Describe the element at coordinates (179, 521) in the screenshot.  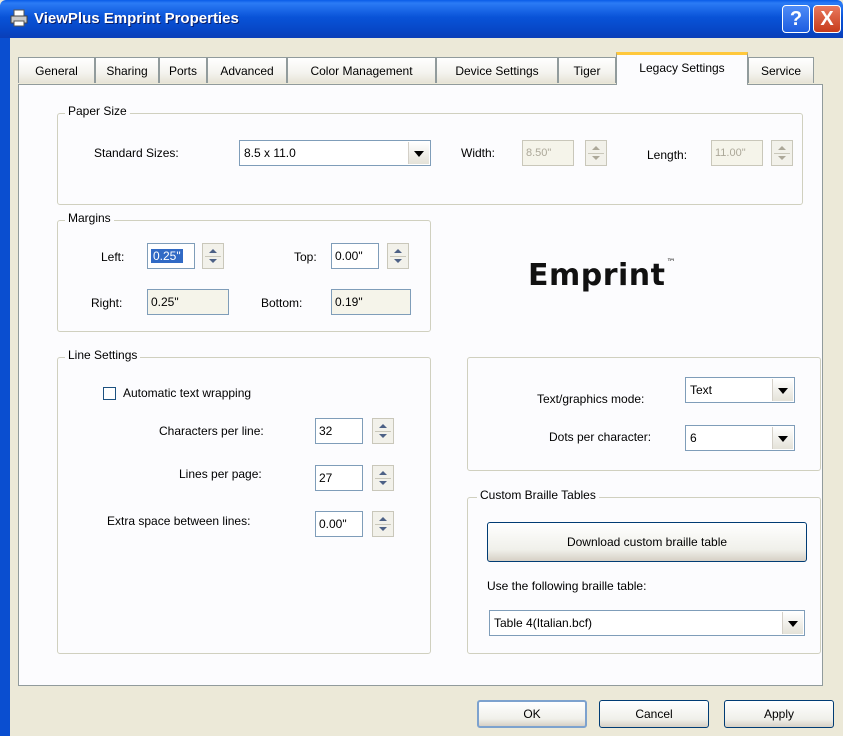
I see `extra-space-label: Extra space between lines:` at that location.